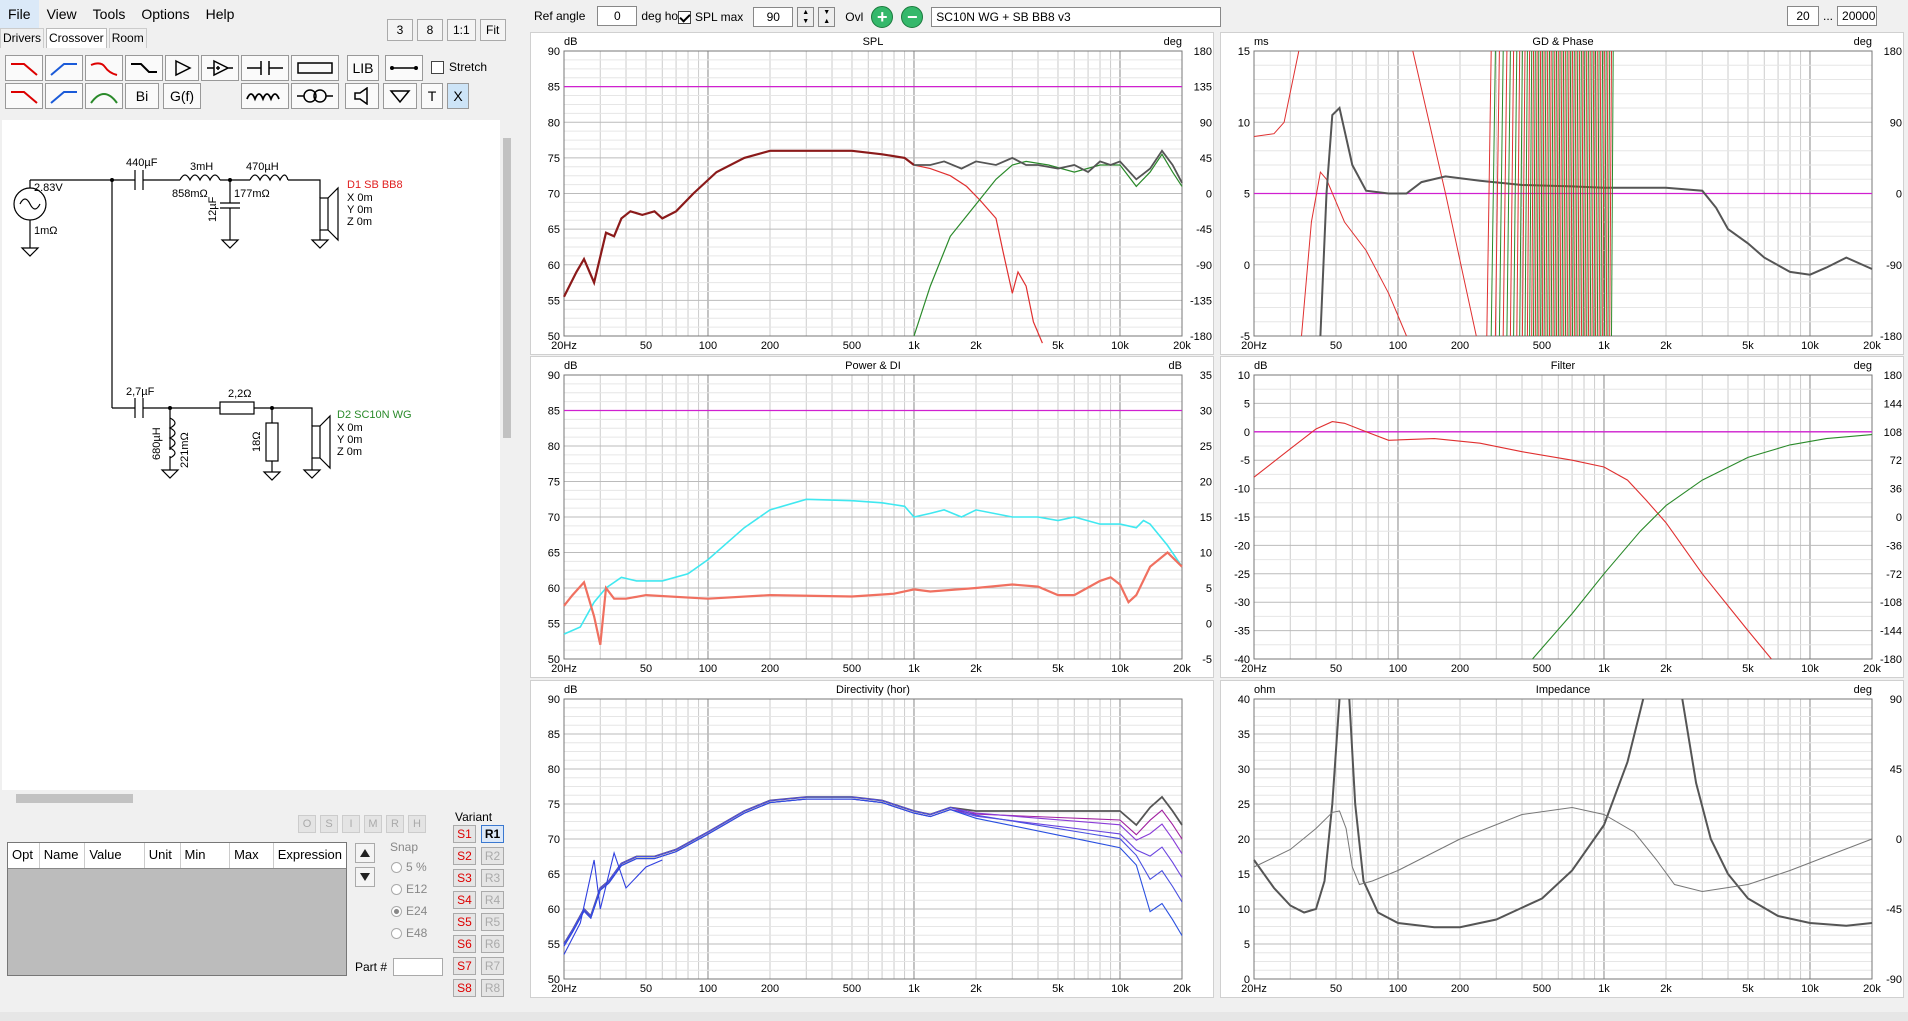 This screenshot has width=1908, height=1021. What do you see at coordinates (464, 856) in the screenshot?
I see `variant-s2-button: S2` at bounding box center [464, 856].